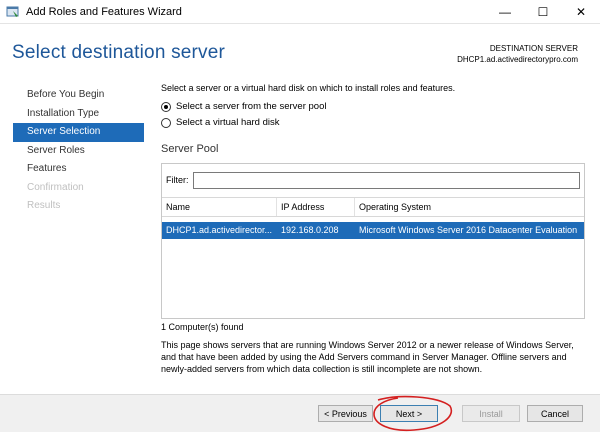  Describe the element at coordinates (78, 132) in the screenshot. I see `nav-item-server-selection: Server Selection` at that location.